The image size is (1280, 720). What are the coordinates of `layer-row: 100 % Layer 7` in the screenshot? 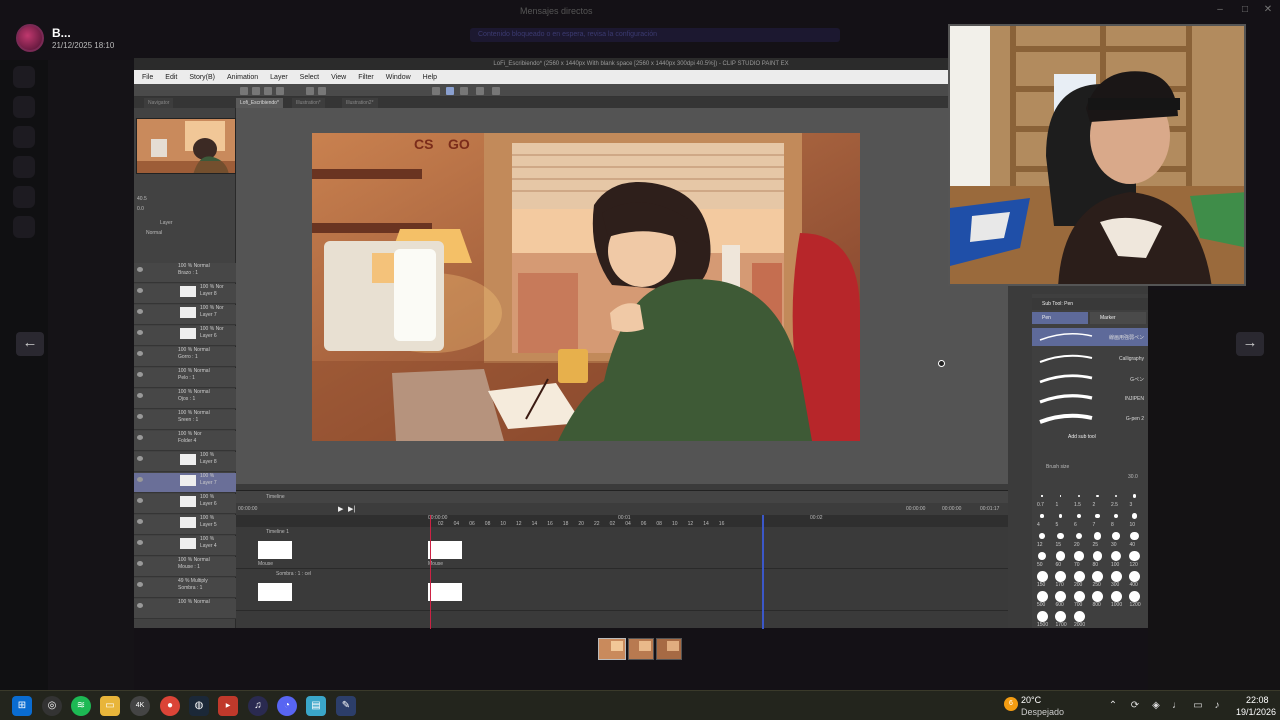 It's located at (185, 483).